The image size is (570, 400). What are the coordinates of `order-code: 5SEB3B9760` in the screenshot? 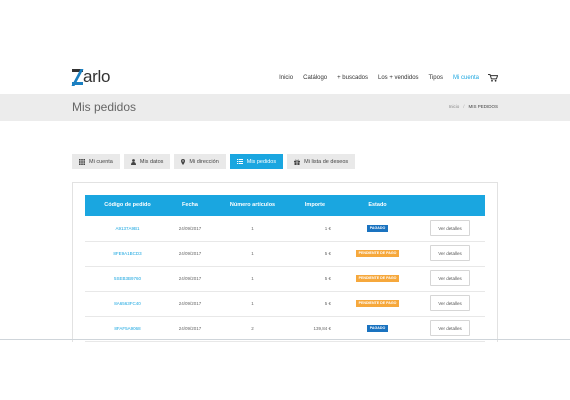 It's located at (127, 278).